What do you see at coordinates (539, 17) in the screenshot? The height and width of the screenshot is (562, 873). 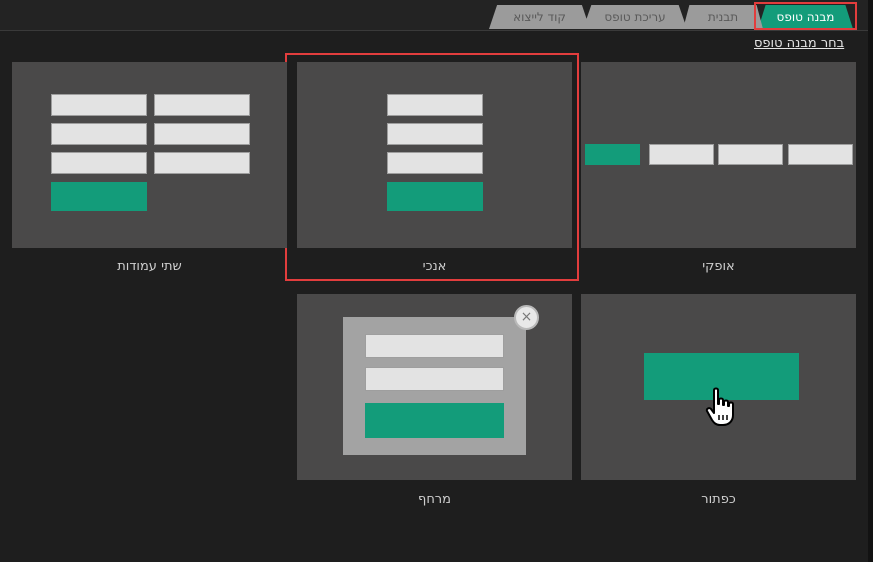 I see `tab-export-code: קוד לייצוא` at bounding box center [539, 17].